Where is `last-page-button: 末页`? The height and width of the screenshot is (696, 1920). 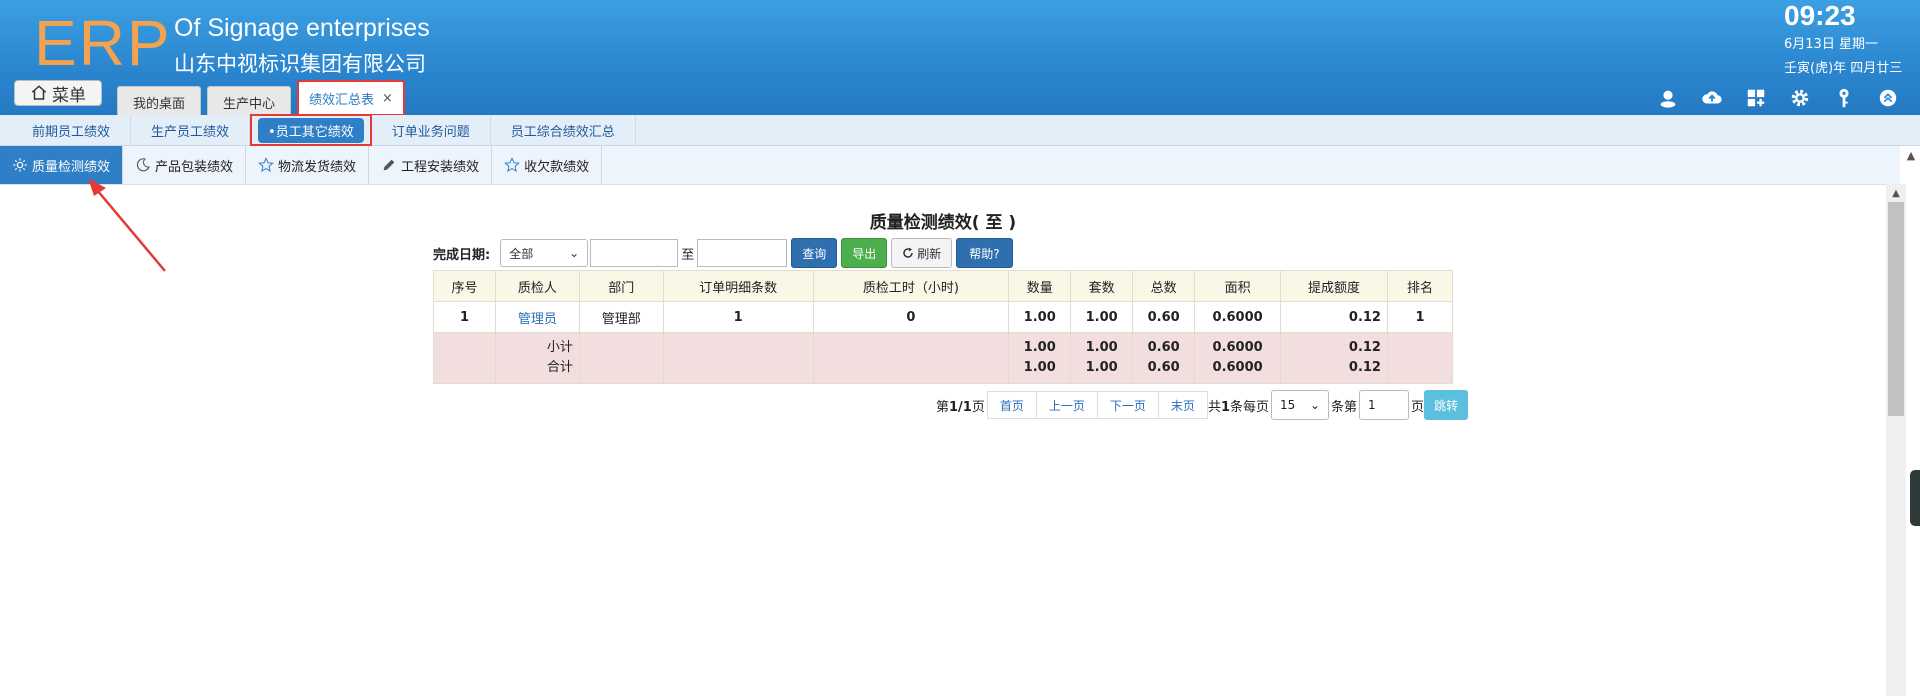 last-page-button: 末页 is located at coordinates (1182, 405).